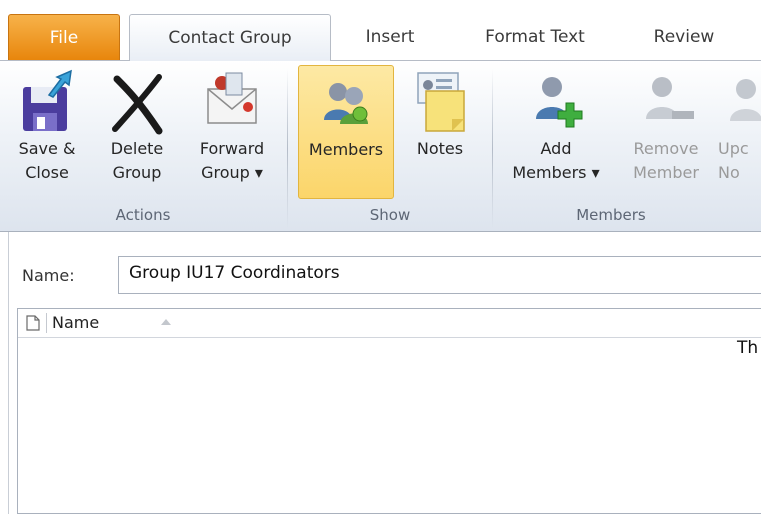 This screenshot has height=514, width=761. What do you see at coordinates (556, 172) in the screenshot?
I see `add-members-label-line2: Members ▾` at bounding box center [556, 172].